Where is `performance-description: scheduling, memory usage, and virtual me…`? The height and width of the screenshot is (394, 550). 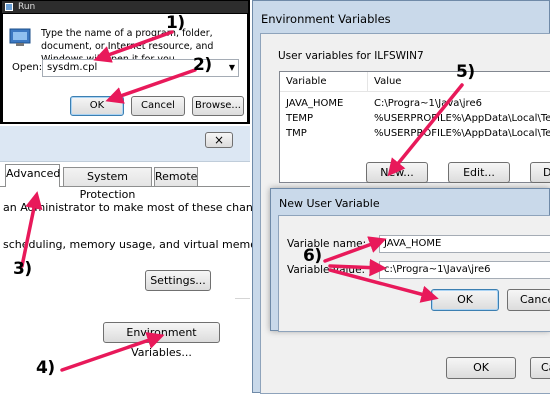 performance-description: scheduling, memory usage, and virtual me… is located at coordinates (135, 244).